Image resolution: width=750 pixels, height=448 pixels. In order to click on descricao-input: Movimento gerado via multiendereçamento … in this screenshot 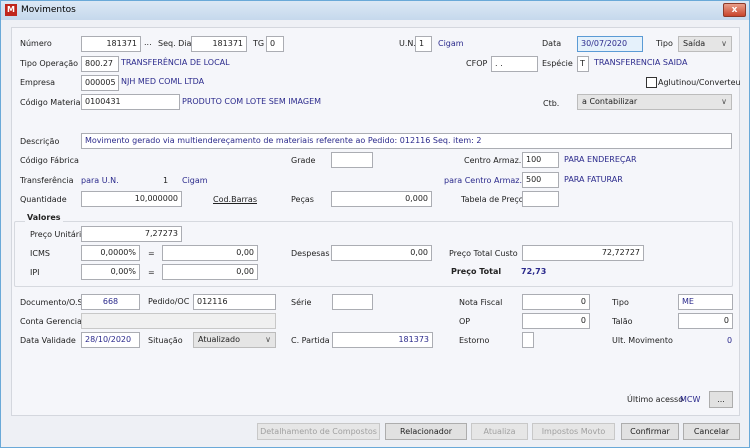, I will do `click(406, 141)`.